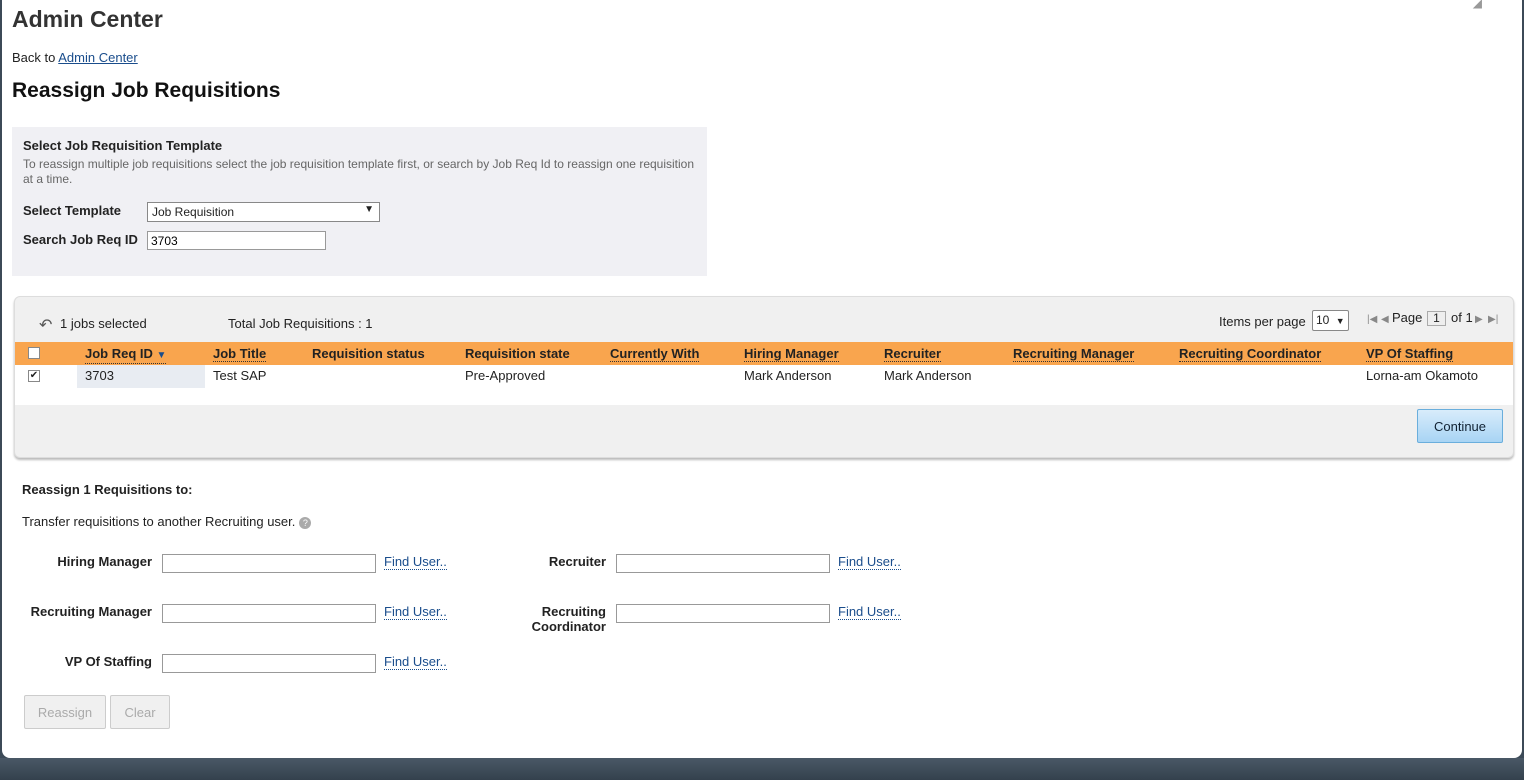  I want to click on next-page-icon: ▶, so click(1479, 319).